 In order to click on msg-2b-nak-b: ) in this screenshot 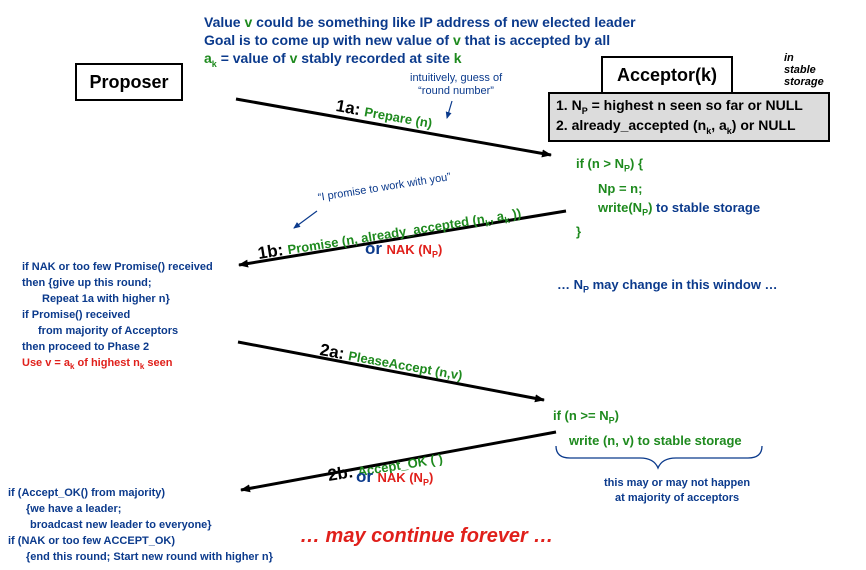, I will do `click(431, 477)`.